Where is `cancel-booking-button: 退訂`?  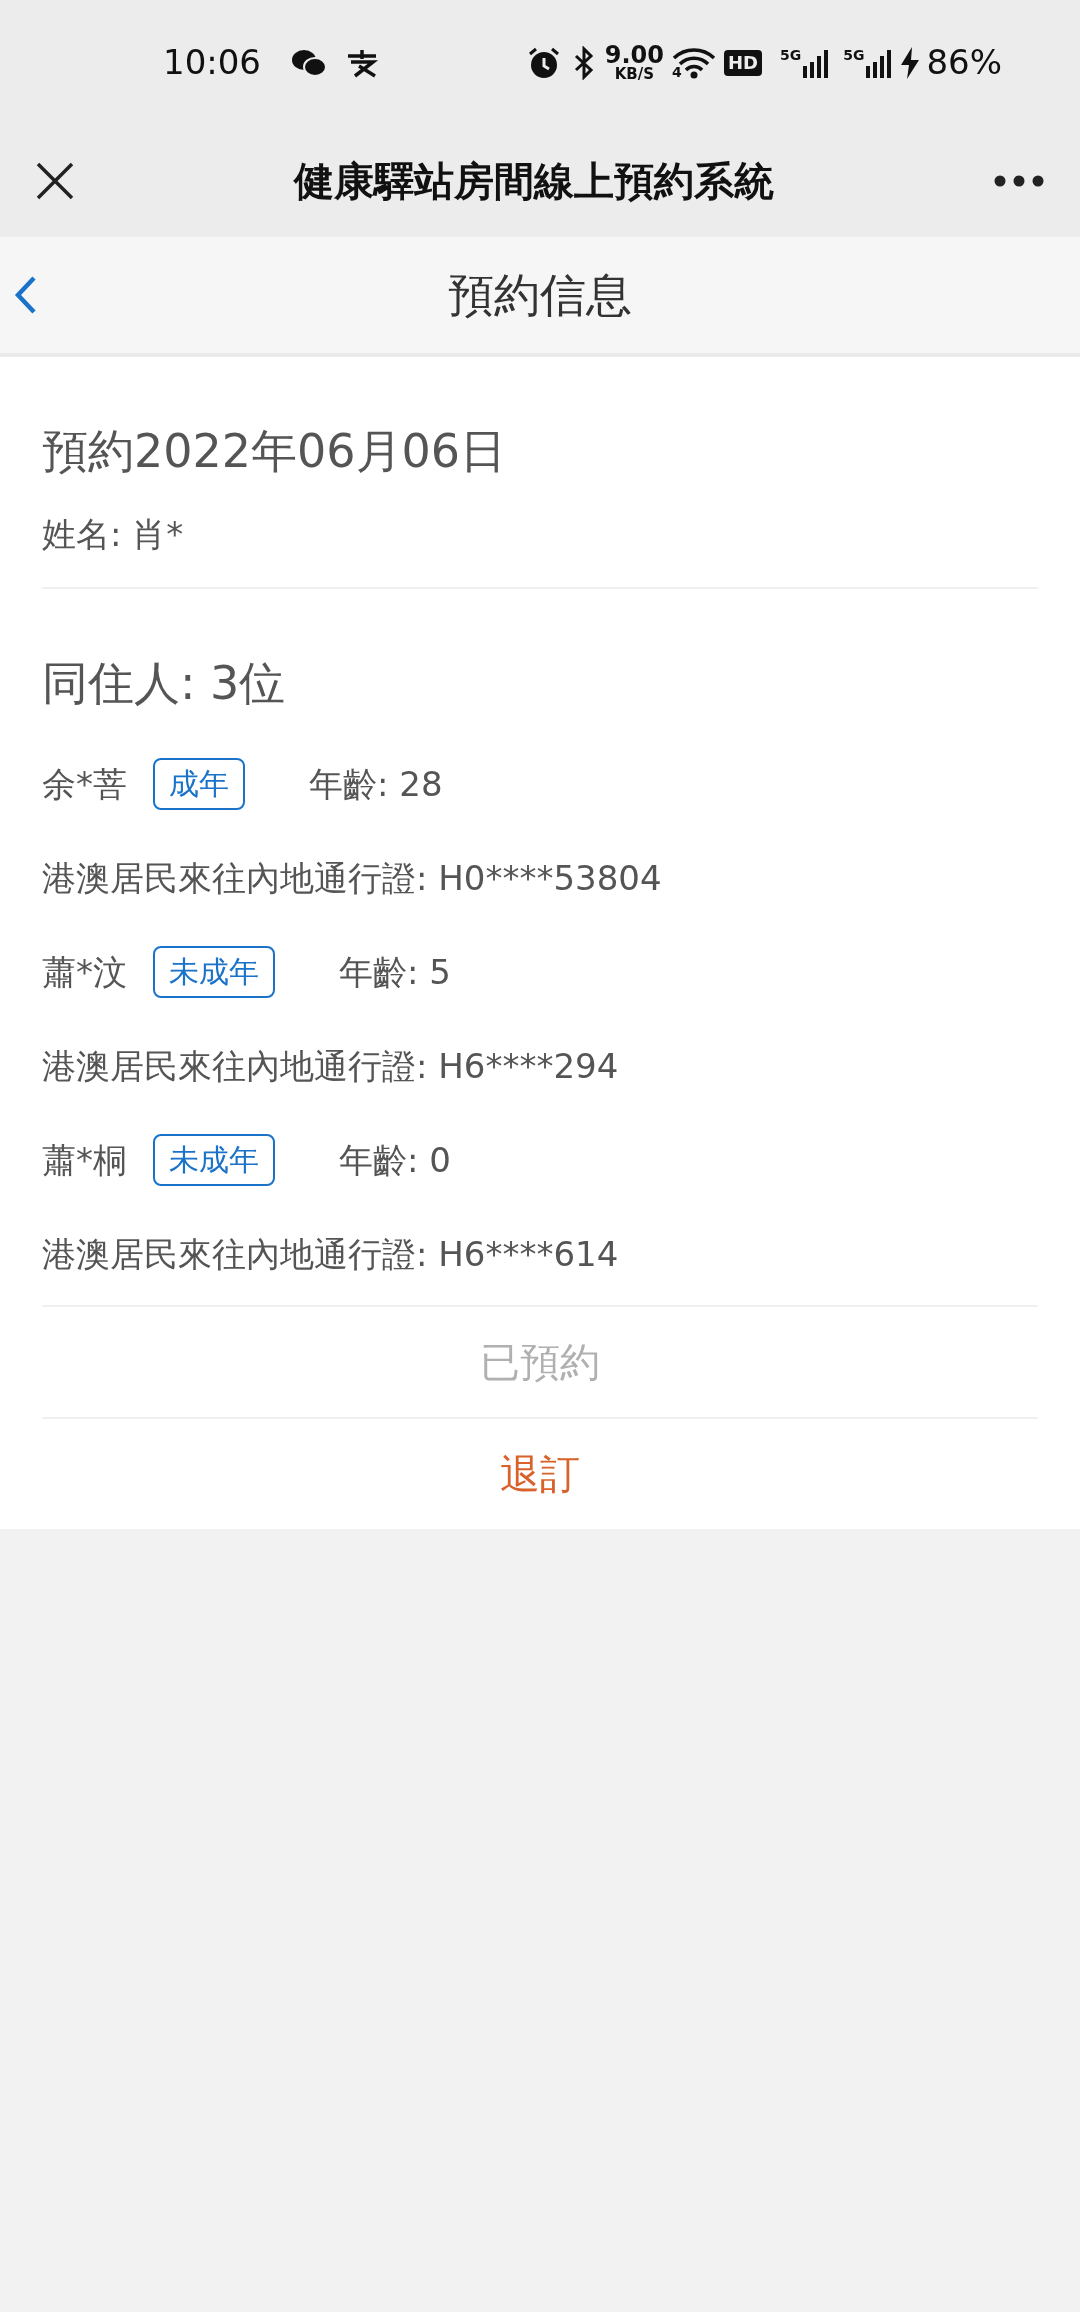
cancel-booking-button: 退訂 is located at coordinates (540, 1474).